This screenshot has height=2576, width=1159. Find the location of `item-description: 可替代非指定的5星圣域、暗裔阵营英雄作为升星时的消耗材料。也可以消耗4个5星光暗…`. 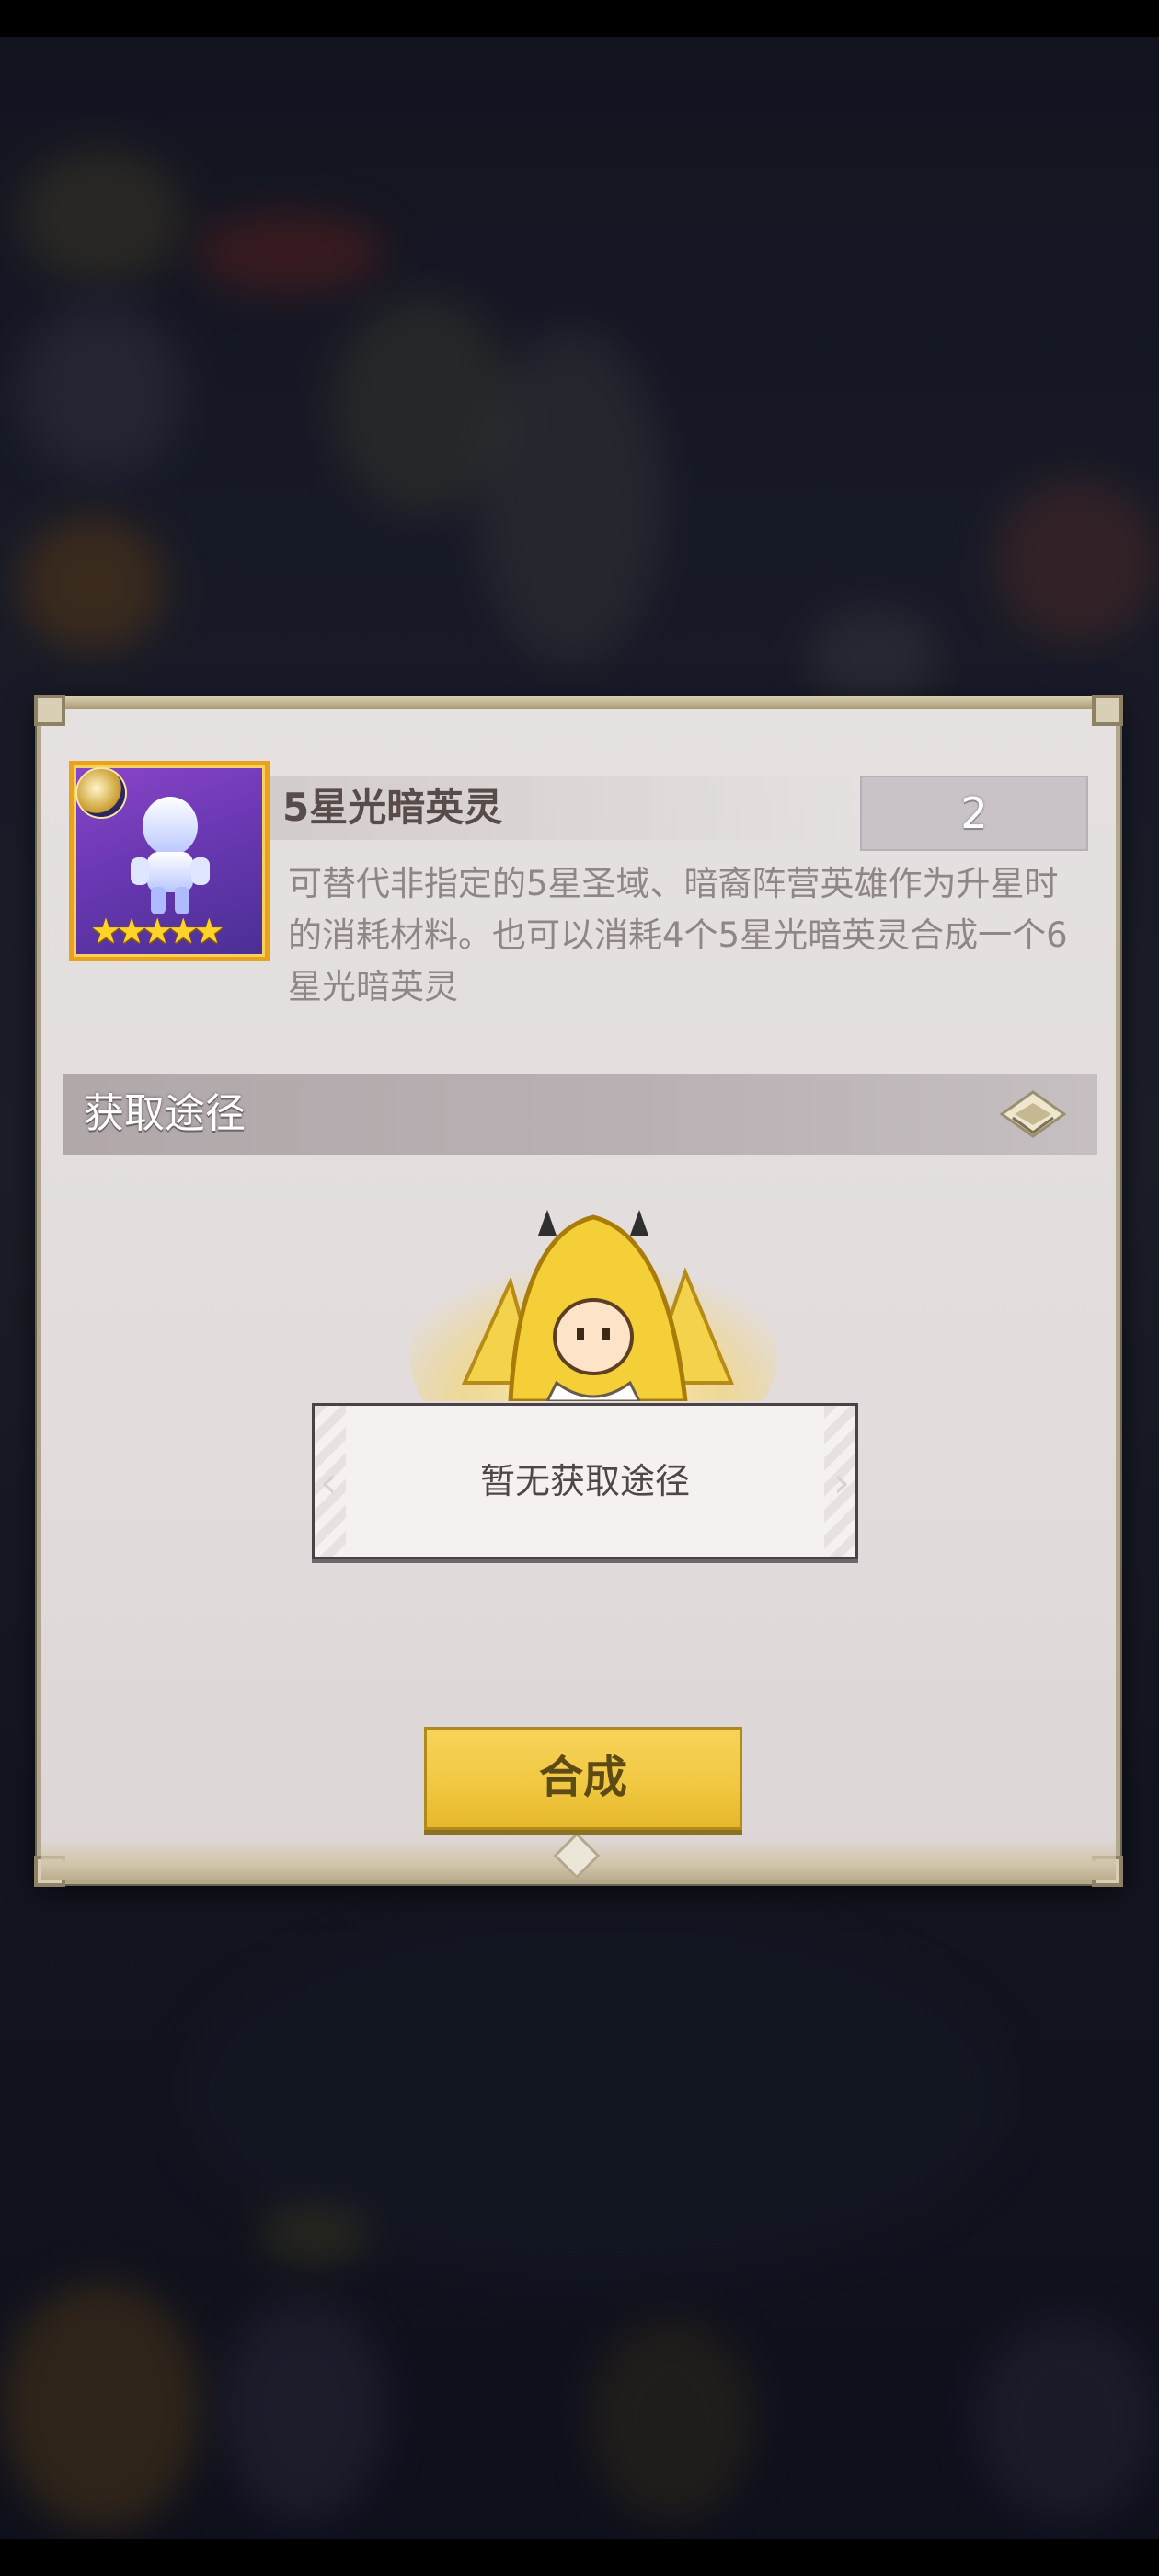

item-description: 可替代非指定的5星圣域、暗裔阵营英雄作为升星时的消耗材料。也可以消耗4个5星光暗… is located at coordinates (678, 935).